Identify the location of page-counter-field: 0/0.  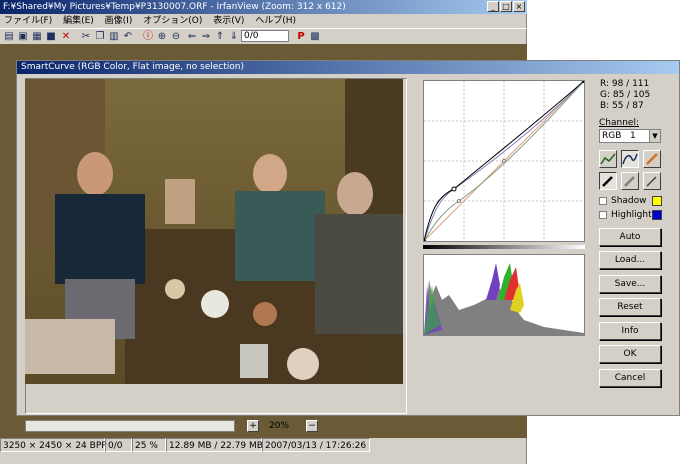
(265, 36).